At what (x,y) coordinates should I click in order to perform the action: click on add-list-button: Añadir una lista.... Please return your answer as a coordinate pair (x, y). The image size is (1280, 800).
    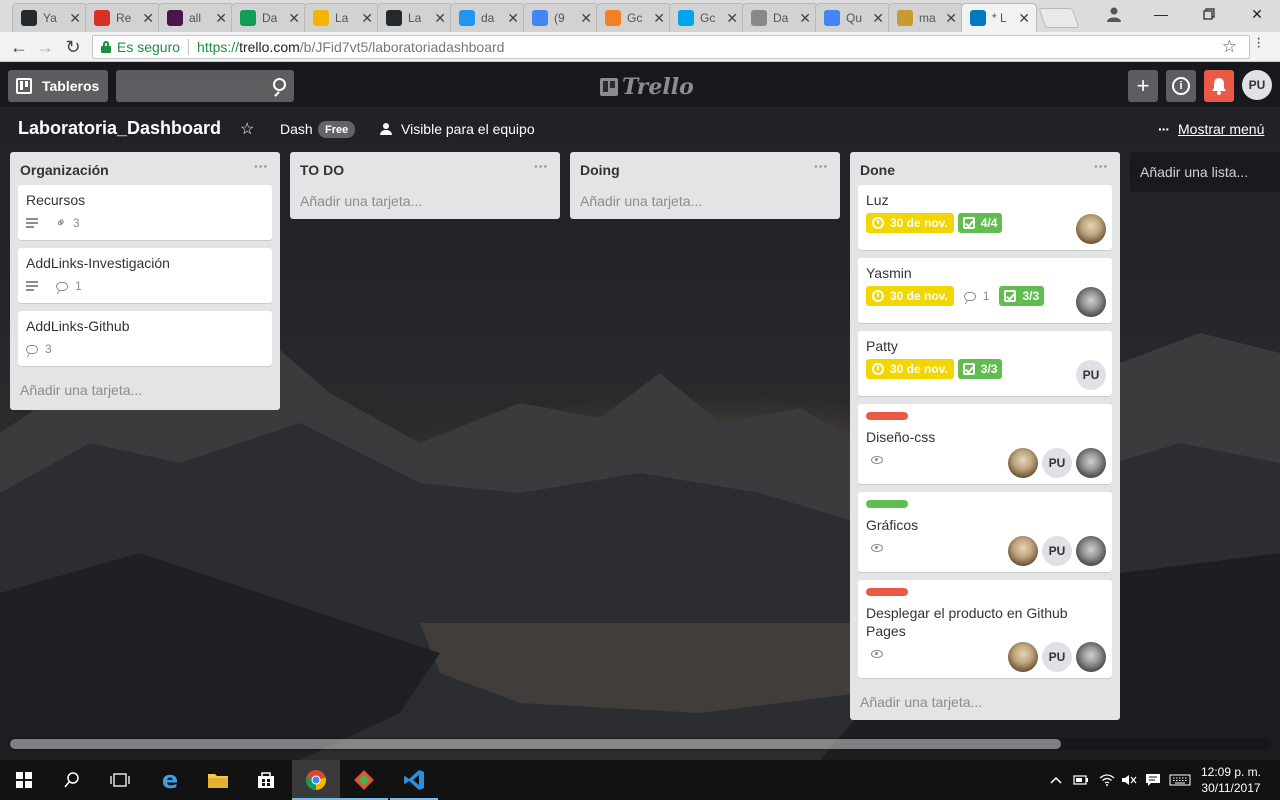
    Looking at the image, I should click on (1205, 172).